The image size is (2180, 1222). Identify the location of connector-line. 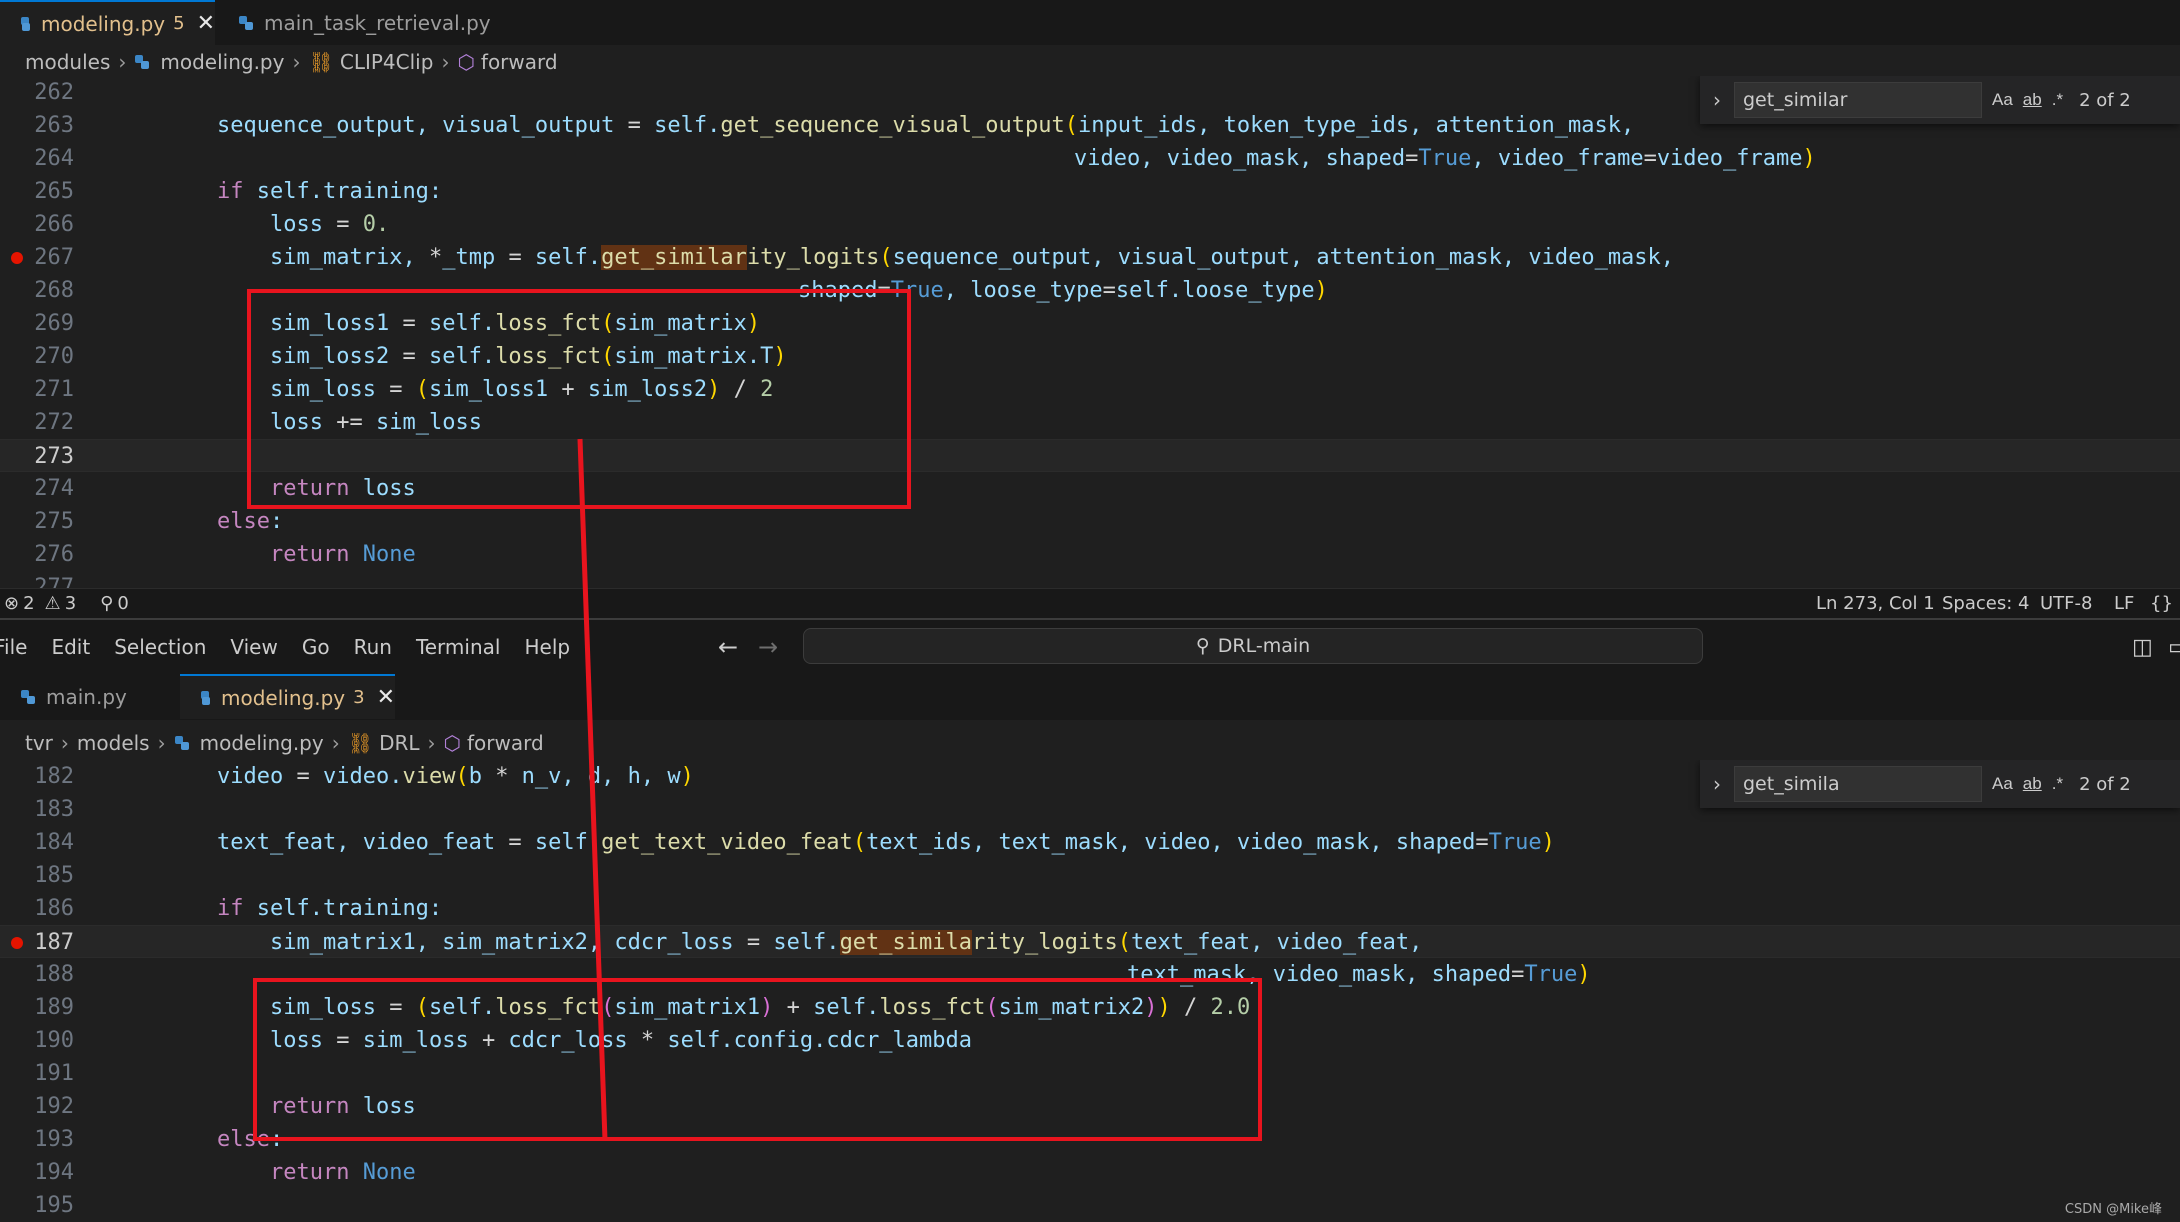
(592, 789).